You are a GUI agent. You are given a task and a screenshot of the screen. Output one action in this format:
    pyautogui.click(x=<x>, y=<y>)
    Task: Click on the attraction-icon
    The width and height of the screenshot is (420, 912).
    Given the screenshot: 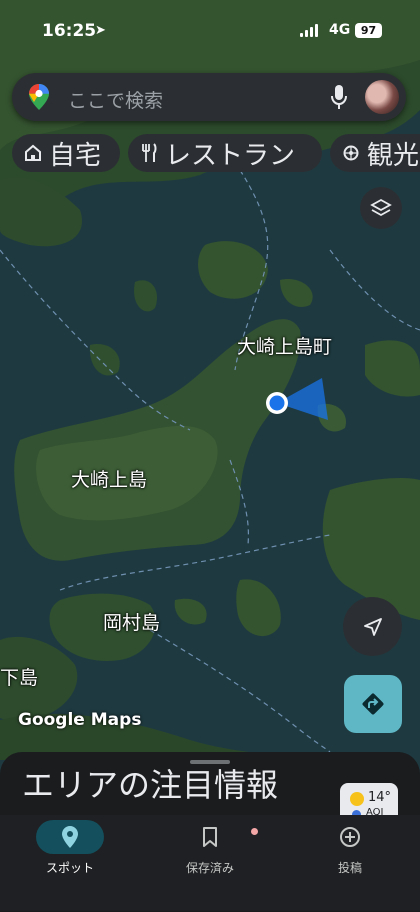 What is the action you would take?
    pyautogui.click(x=351, y=153)
    